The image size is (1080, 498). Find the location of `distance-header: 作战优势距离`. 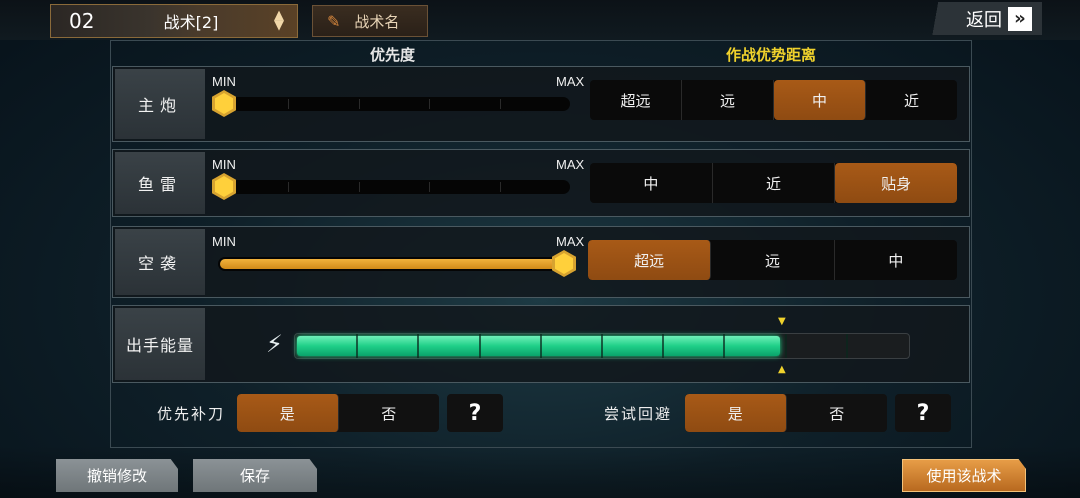

distance-header: 作战优势距离 is located at coordinates (771, 55).